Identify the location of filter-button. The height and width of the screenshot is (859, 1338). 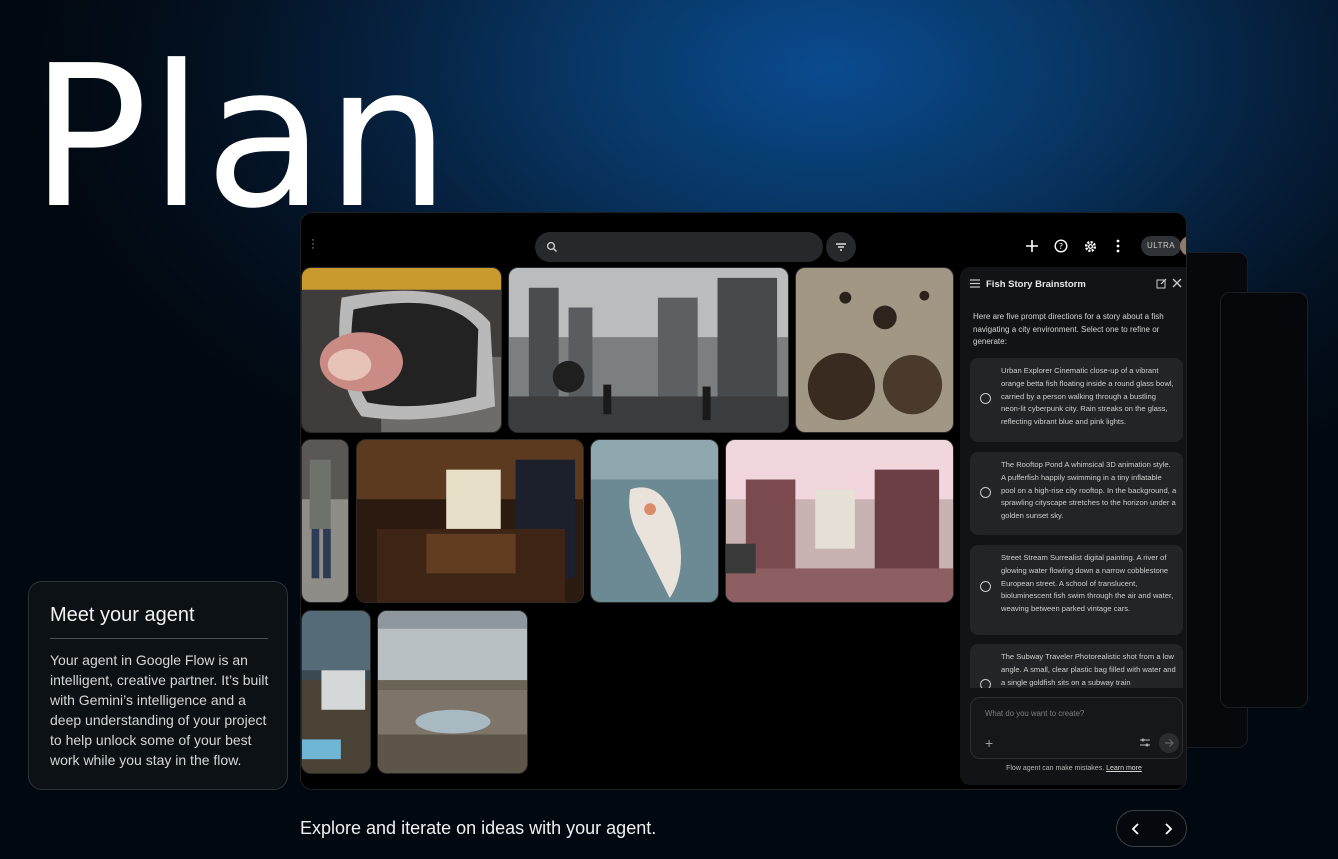
(841, 247).